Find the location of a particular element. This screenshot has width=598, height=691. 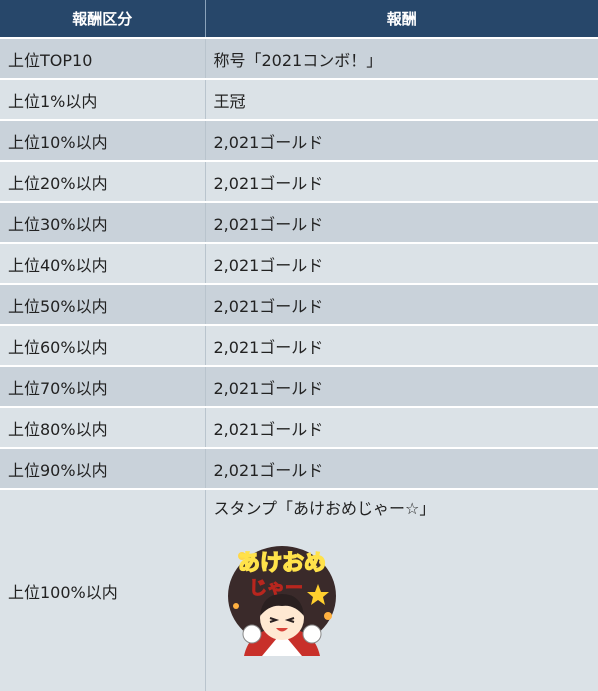

table-row: 上位20%以内 2,021ゴールド is located at coordinates (299, 181).